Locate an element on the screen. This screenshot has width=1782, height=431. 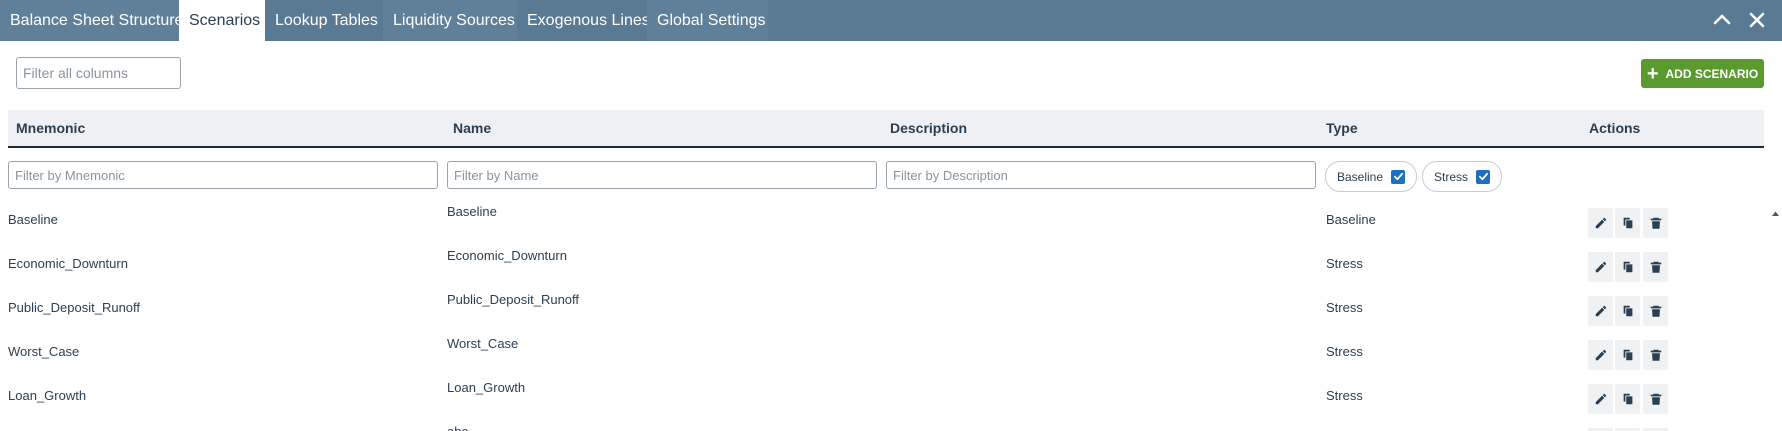
table-header: Mnemonic Name Description Type Actions is located at coordinates (886, 129).